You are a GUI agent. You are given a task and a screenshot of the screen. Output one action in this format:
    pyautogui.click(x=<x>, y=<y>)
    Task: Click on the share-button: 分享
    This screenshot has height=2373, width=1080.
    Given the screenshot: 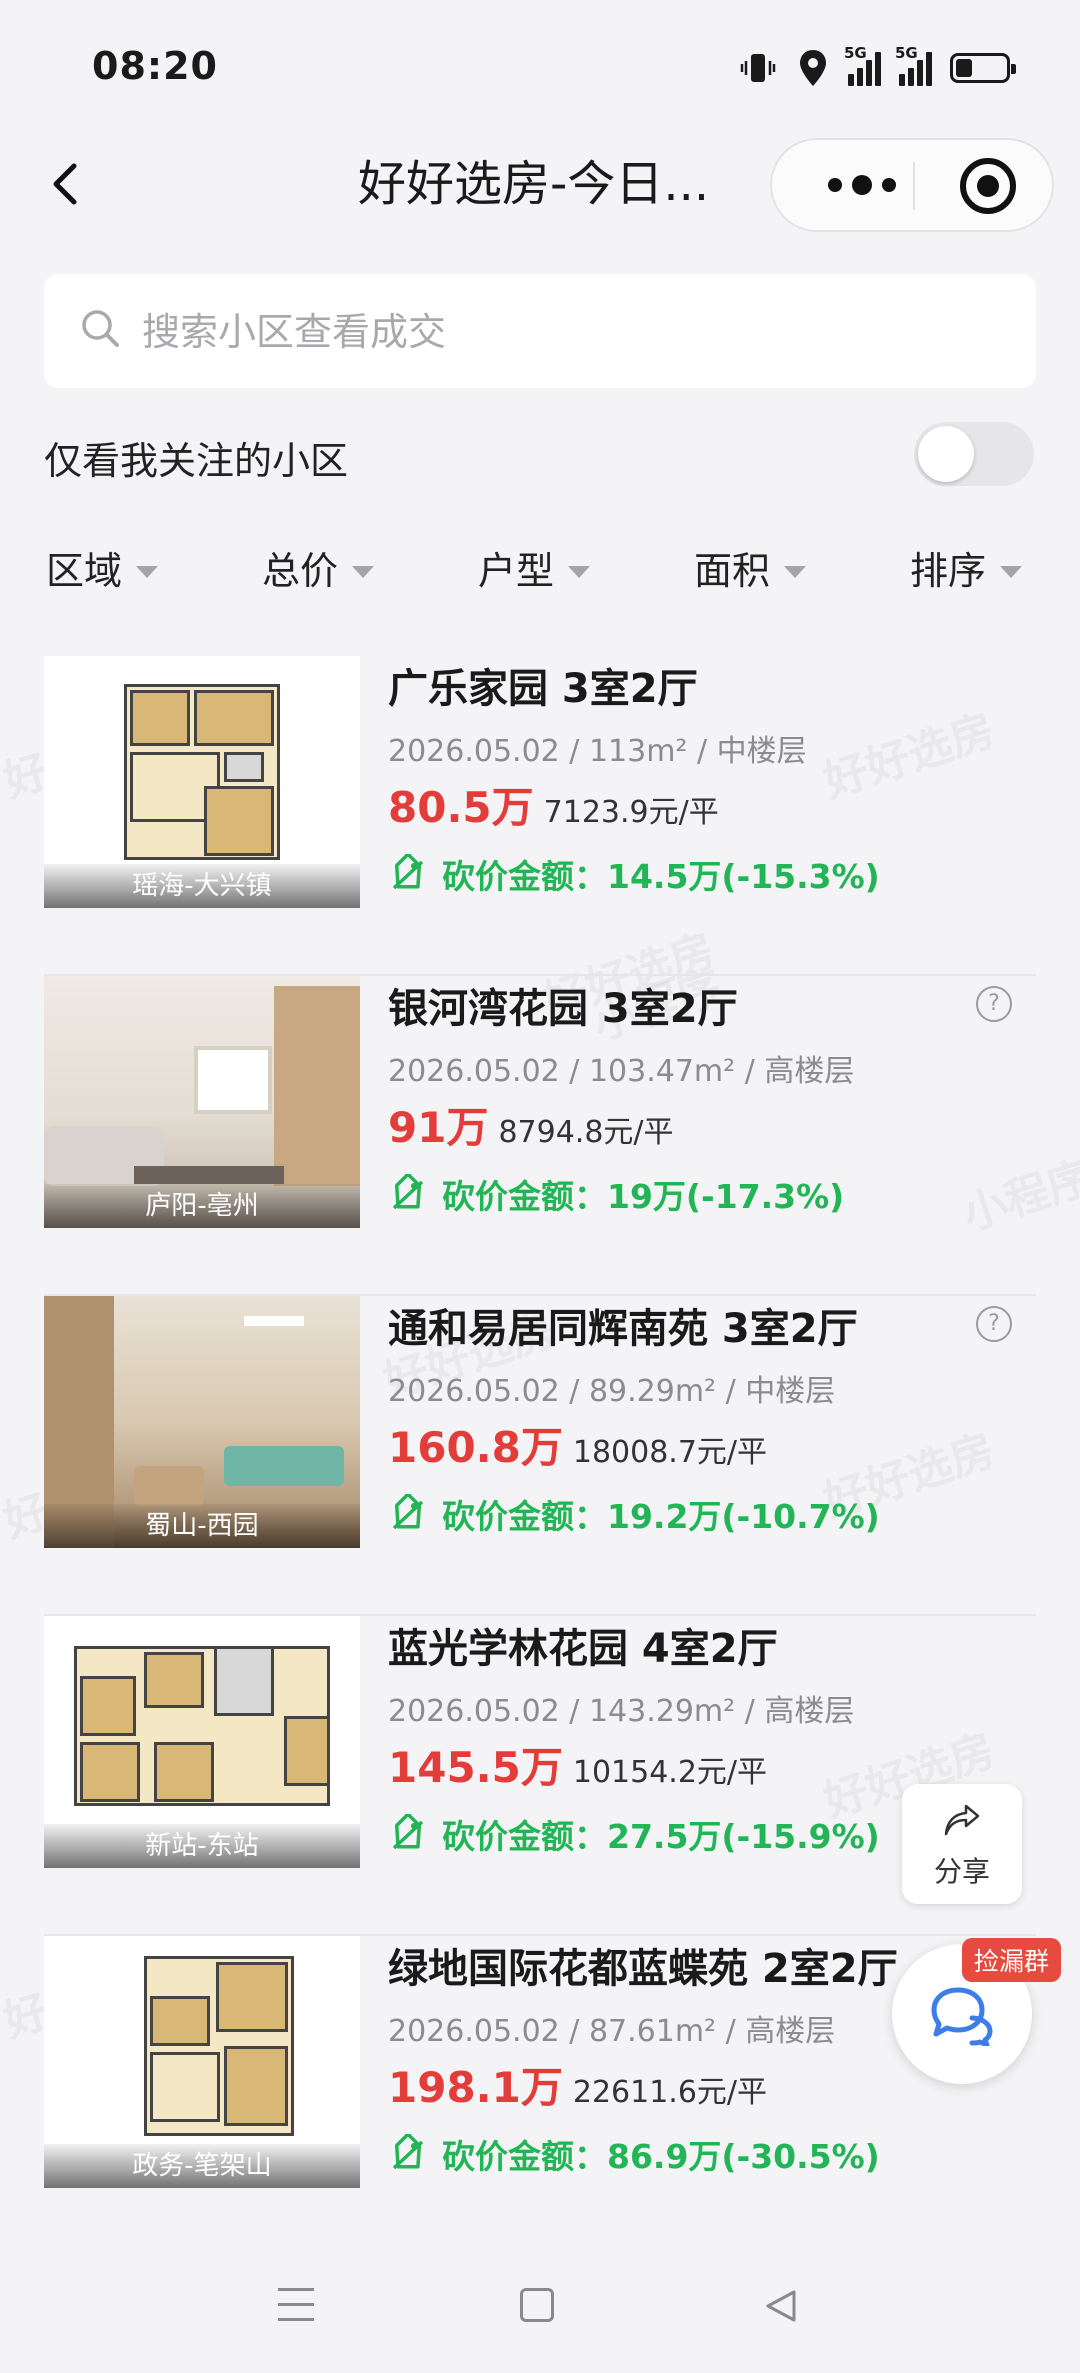 What is the action you would take?
    pyautogui.click(x=962, y=1844)
    